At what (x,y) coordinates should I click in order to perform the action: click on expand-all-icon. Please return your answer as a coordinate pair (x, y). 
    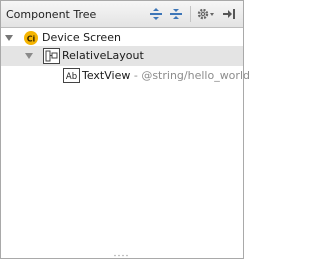
    Looking at the image, I should click on (156, 14).